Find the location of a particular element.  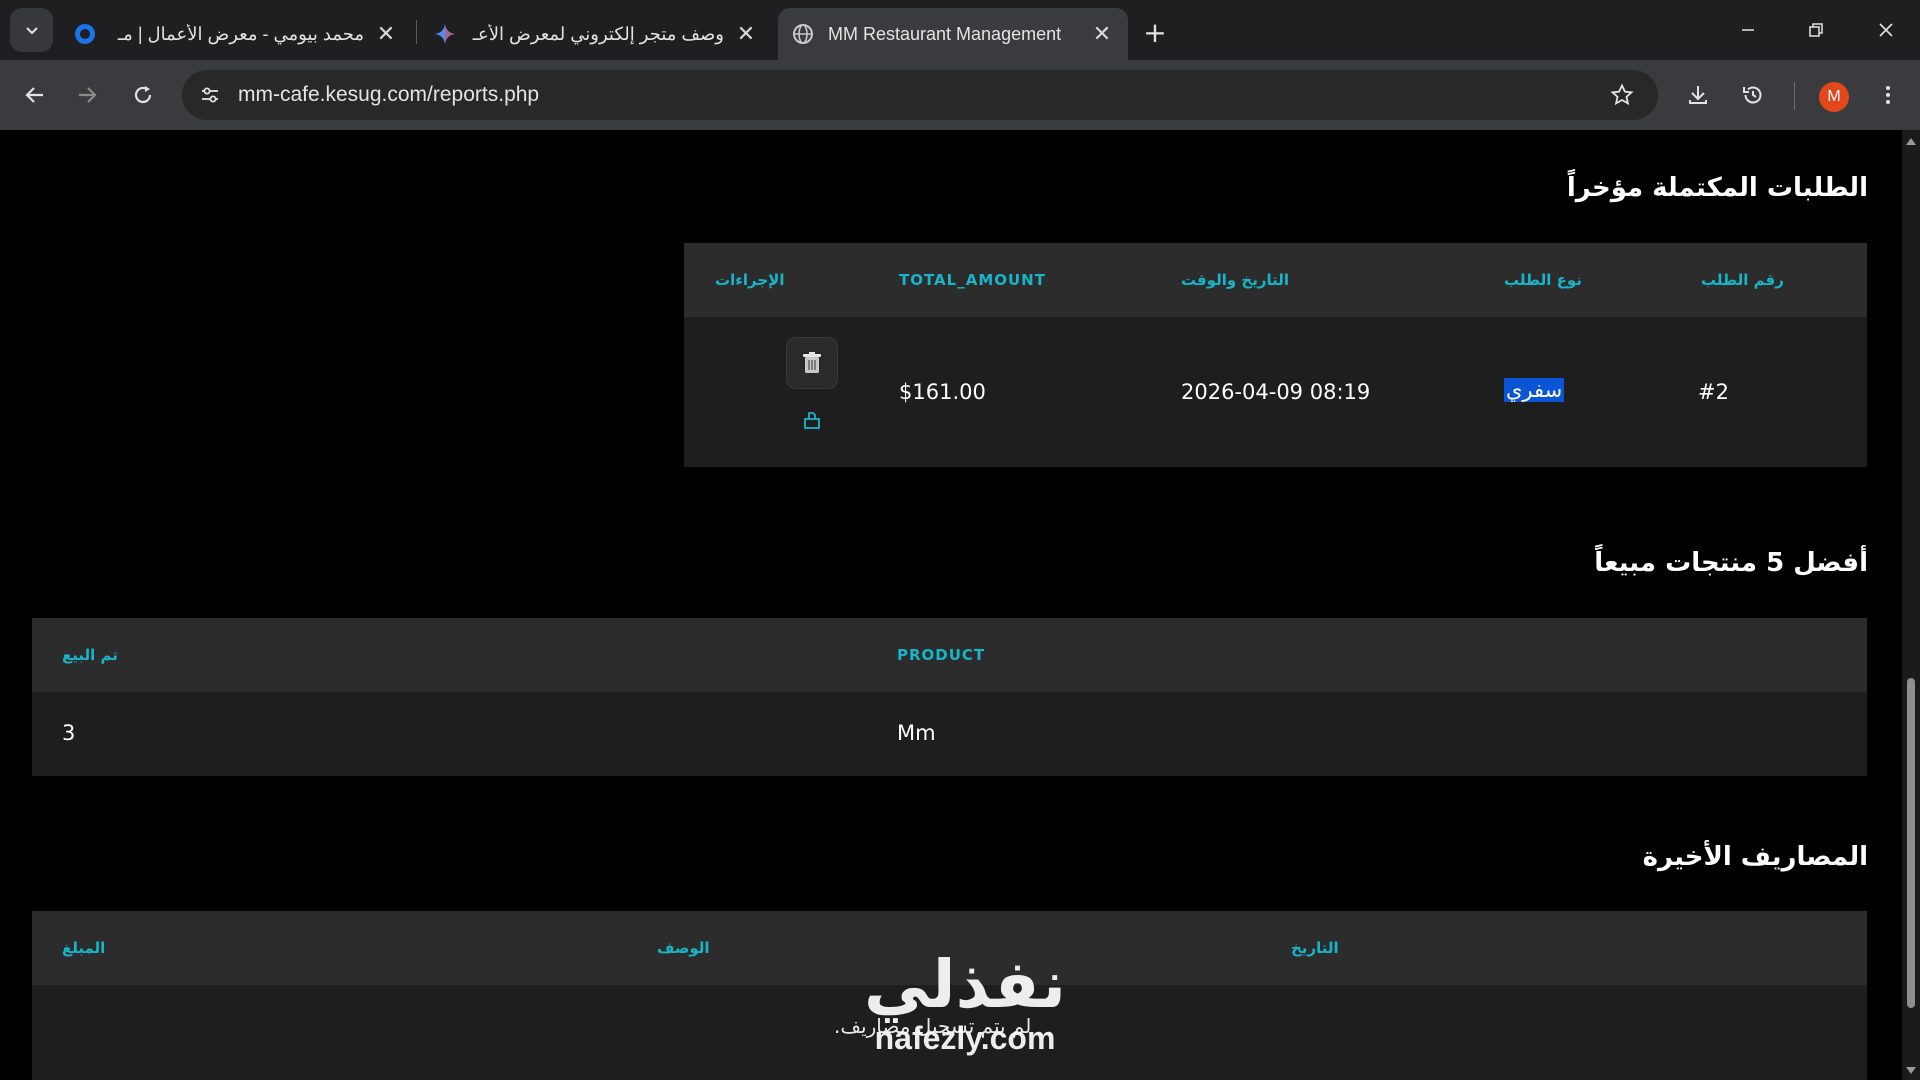

browser-menu-button is located at coordinates (1888, 95).